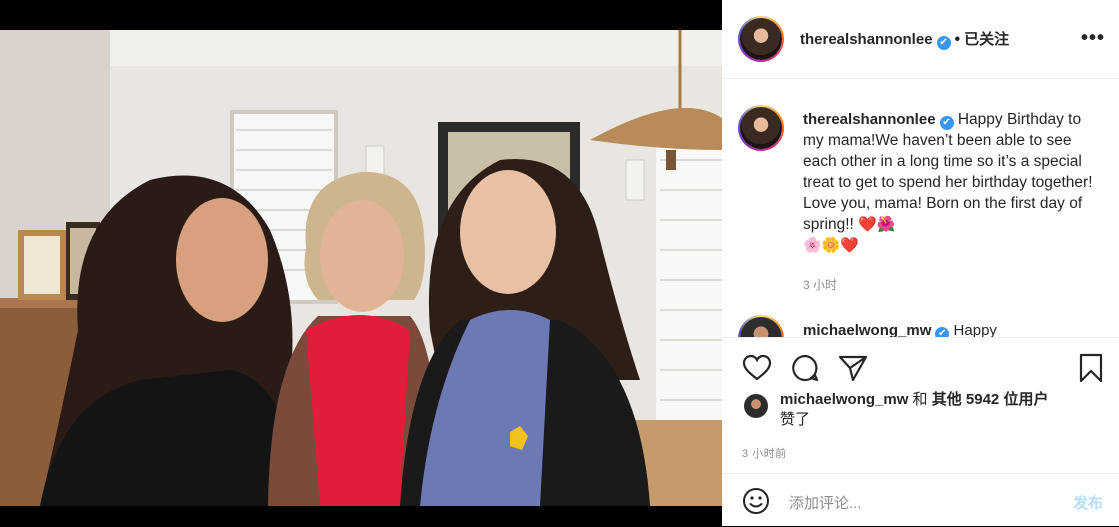  Describe the element at coordinates (990, 399) in the screenshot. I see `likes-others-link: 其他 5942 位用户` at that location.